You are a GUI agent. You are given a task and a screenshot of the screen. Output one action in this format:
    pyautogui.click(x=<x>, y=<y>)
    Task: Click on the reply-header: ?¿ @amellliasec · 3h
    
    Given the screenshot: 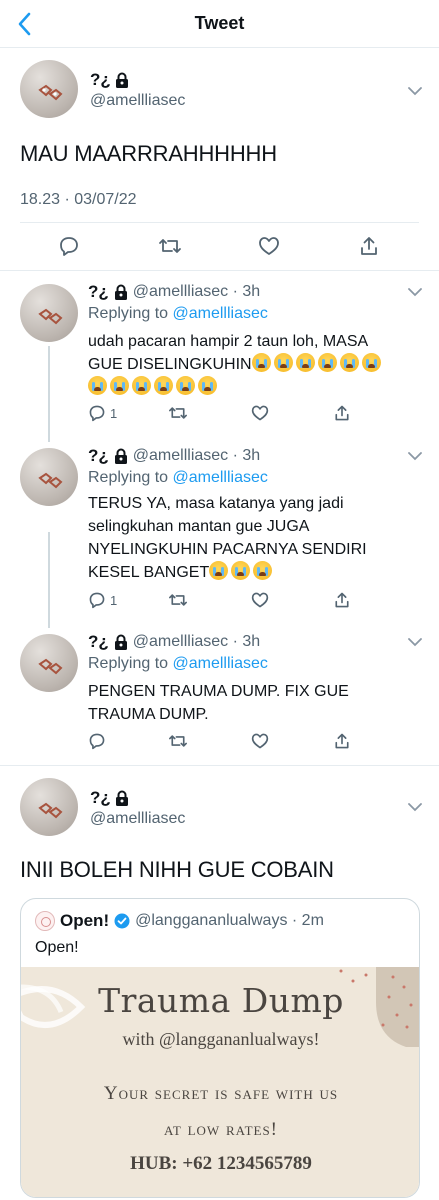 What is the action you would take?
    pyautogui.click(x=174, y=456)
    